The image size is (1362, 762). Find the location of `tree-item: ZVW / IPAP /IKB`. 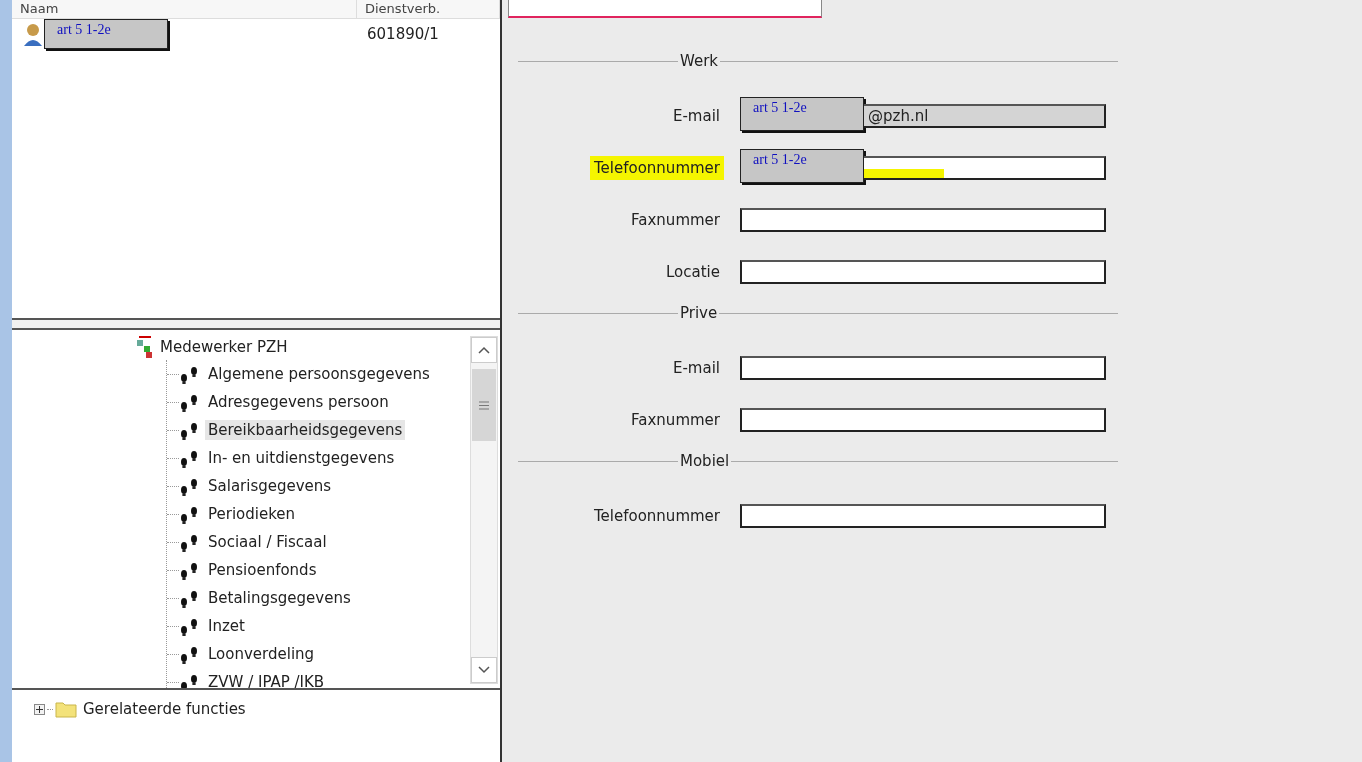

tree-item: ZVW / IPAP /IKB is located at coordinates (266, 680).